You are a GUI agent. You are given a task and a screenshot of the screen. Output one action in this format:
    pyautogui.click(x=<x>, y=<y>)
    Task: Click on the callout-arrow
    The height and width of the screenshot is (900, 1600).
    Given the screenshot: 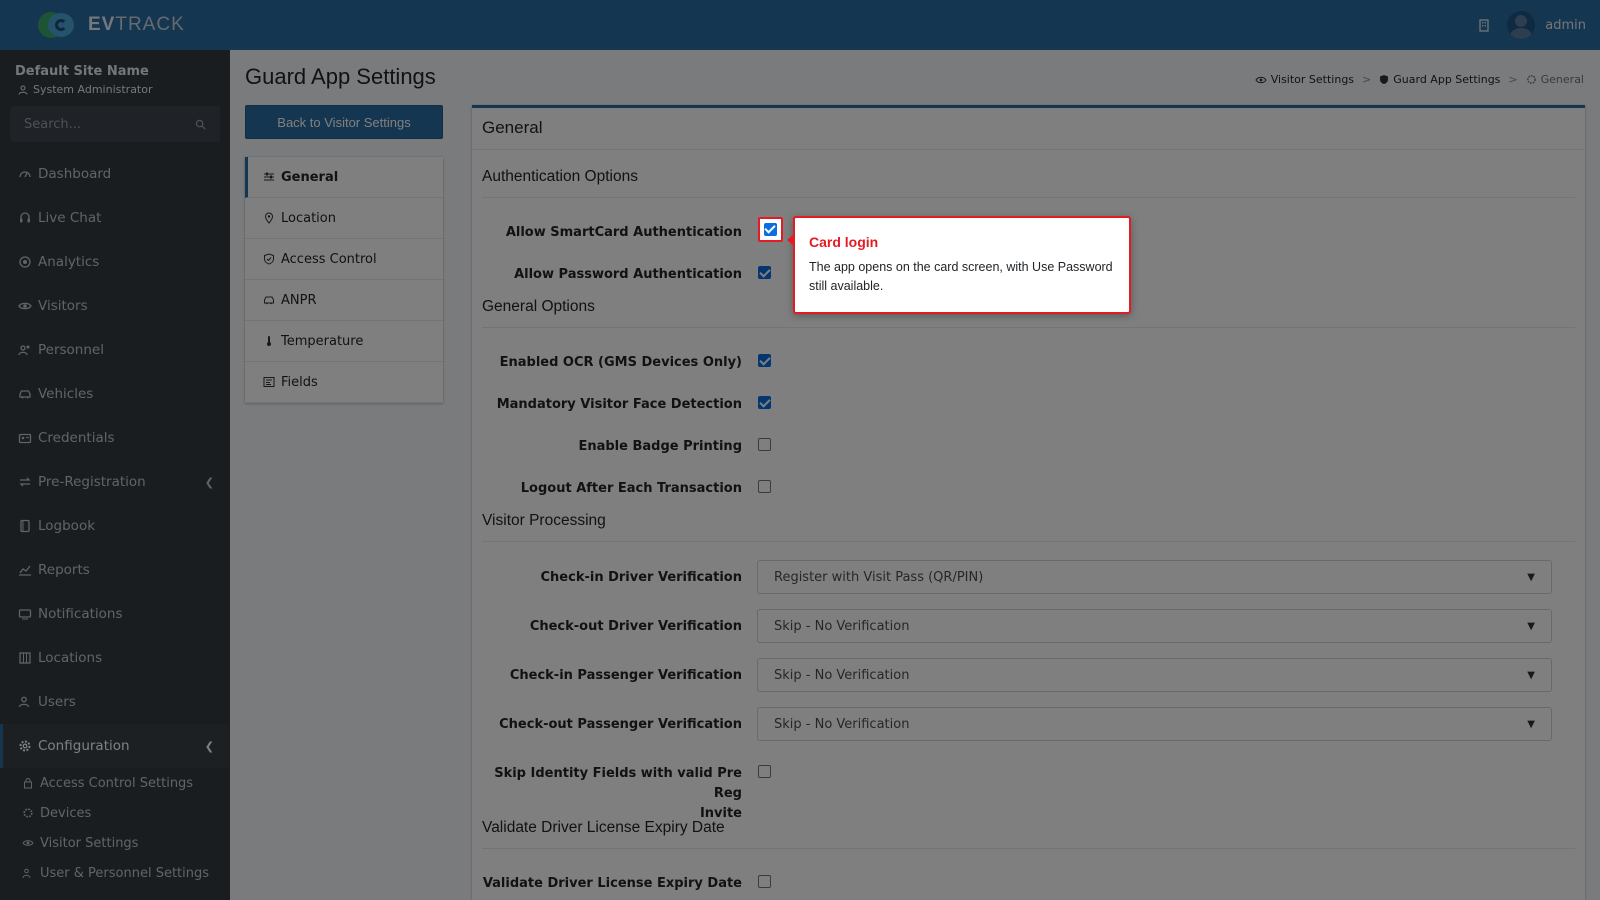 What is the action you would take?
    pyautogui.click(x=790, y=240)
    